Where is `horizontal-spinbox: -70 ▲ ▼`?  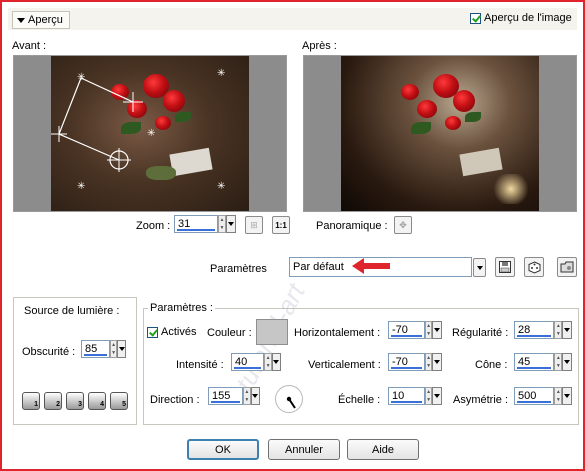
horizontal-spinbox: -70 ▲ ▼ is located at coordinates (415, 330).